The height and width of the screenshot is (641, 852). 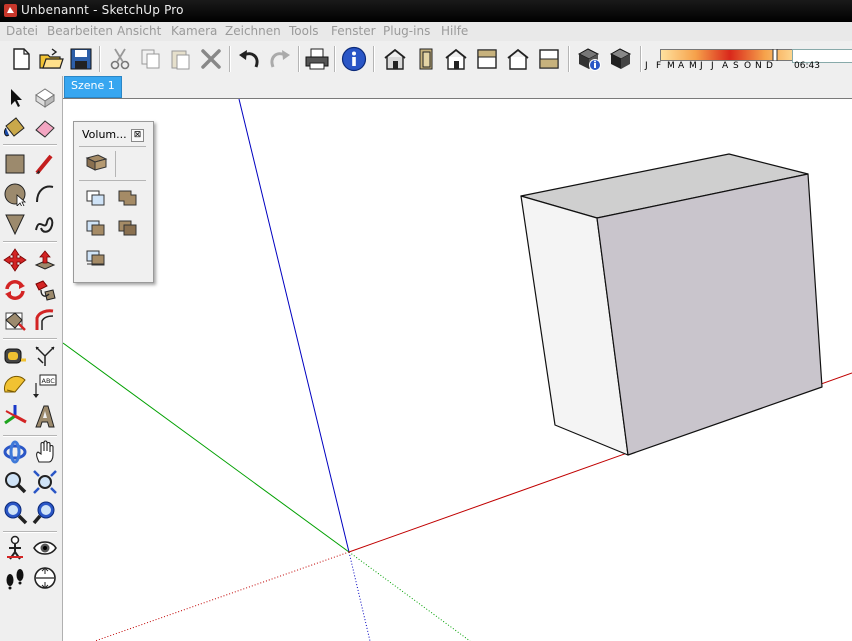 I want to click on look-around-icon, so click(x=45, y=548).